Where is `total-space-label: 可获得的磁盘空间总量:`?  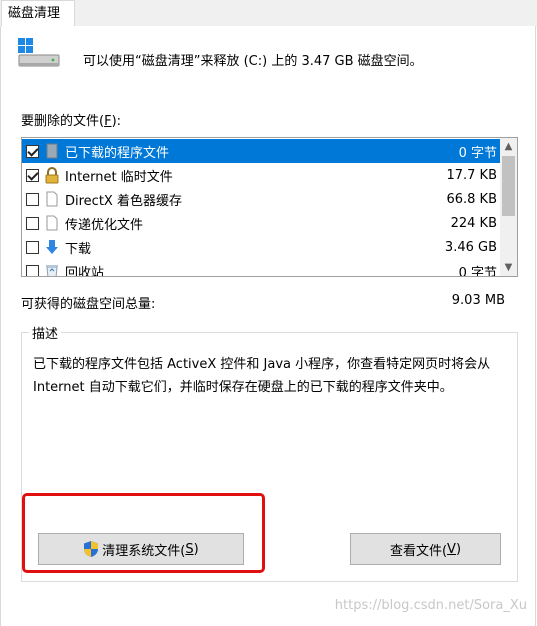
total-space-label: 可获得的磁盘空间总量: is located at coordinates (88, 304).